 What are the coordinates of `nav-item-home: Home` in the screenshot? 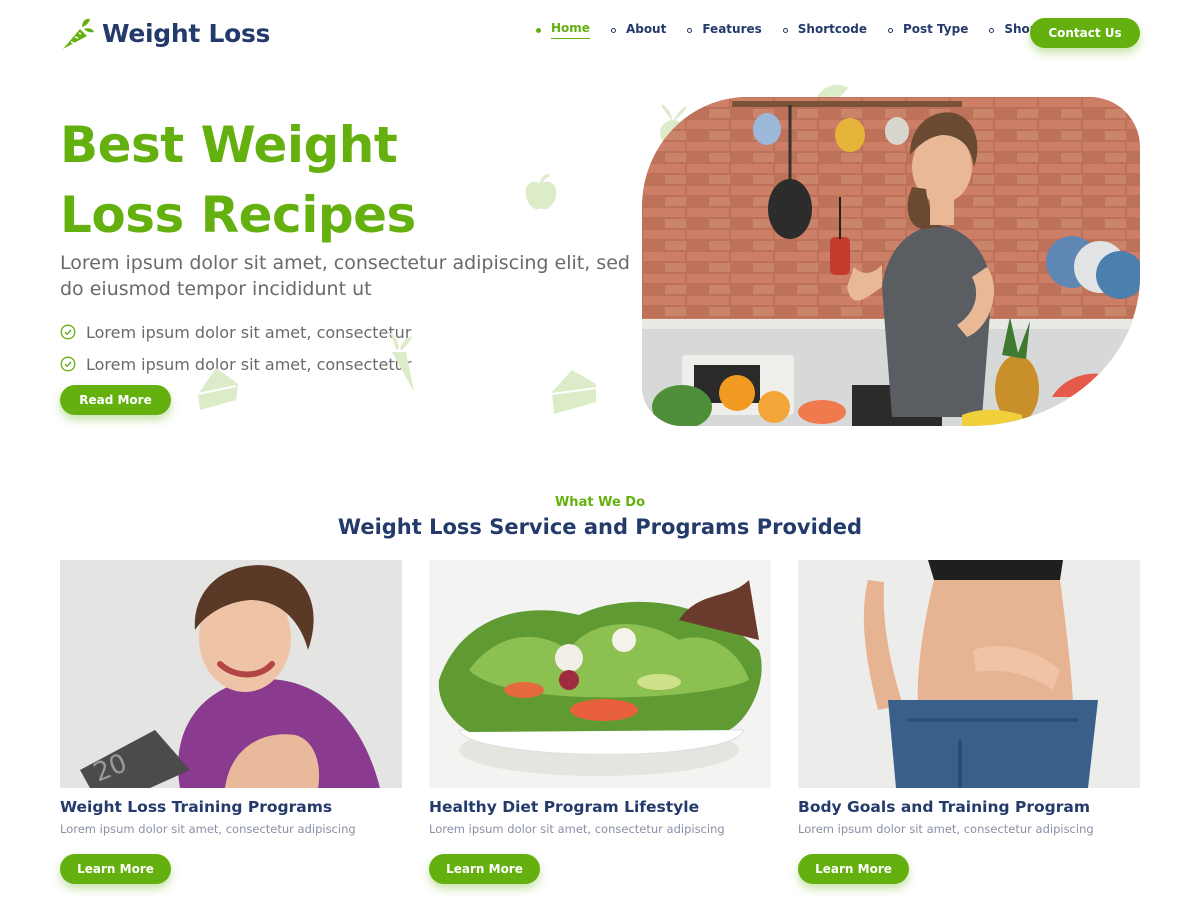 It's located at (563, 30).